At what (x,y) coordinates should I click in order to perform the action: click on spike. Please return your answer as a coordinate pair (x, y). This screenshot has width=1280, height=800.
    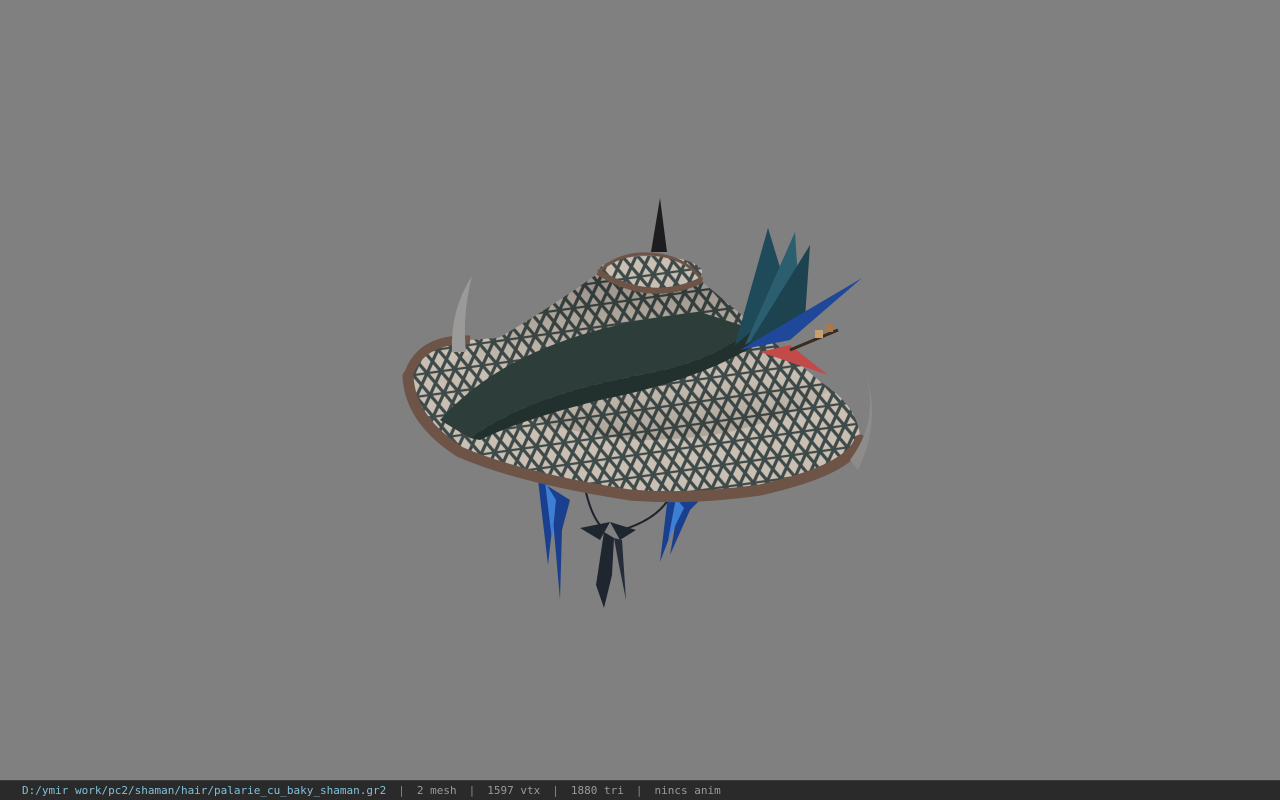
    Looking at the image, I should click on (659, 225).